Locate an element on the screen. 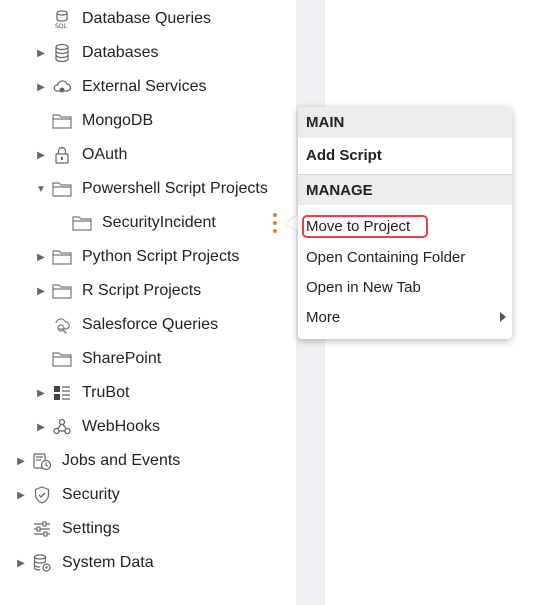 This screenshot has height=605, width=546. tree-item-security: ▶ Security is located at coordinates (148, 495).